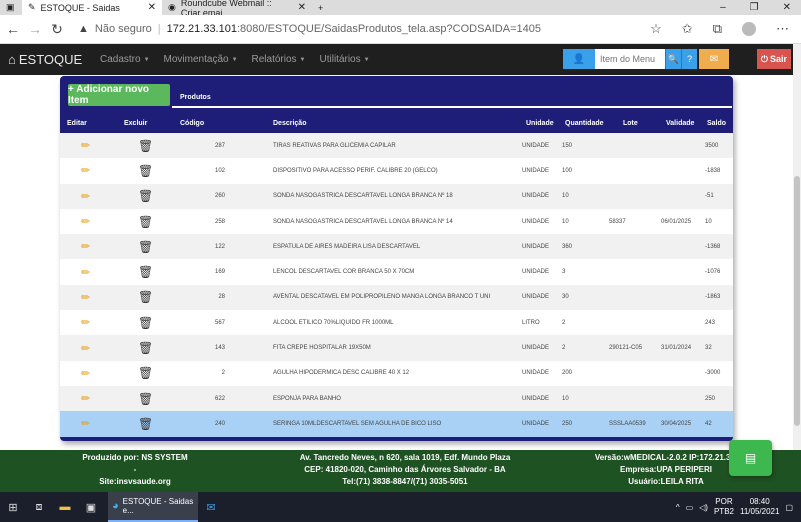 The image size is (801, 522). What do you see at coordinates (344, 272) in the screenshot?
I see `cell-description: LENCOL DESCARTAVEL COR BRANCA 50 X 70CM` at bounding box center [344, 272].